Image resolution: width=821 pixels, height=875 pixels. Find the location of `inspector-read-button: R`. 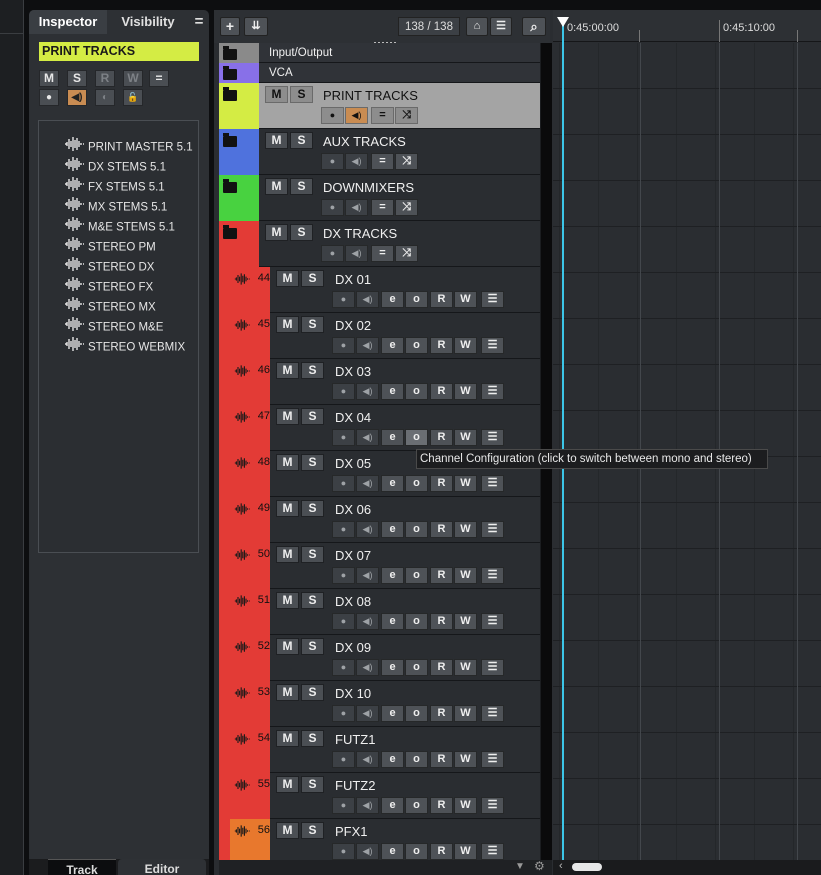

inspector-read-button: R is located at coordinates (105, 78).